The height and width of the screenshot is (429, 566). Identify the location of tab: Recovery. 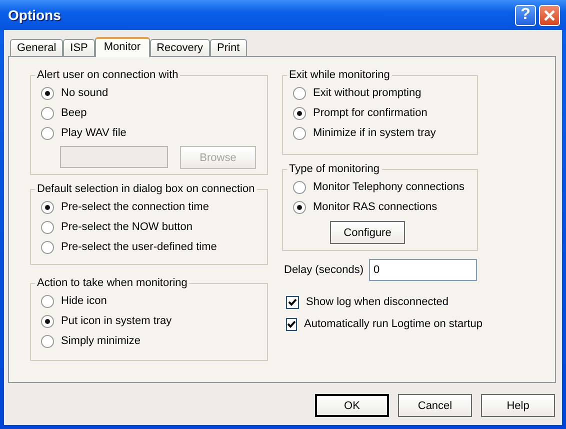
(180, 47).